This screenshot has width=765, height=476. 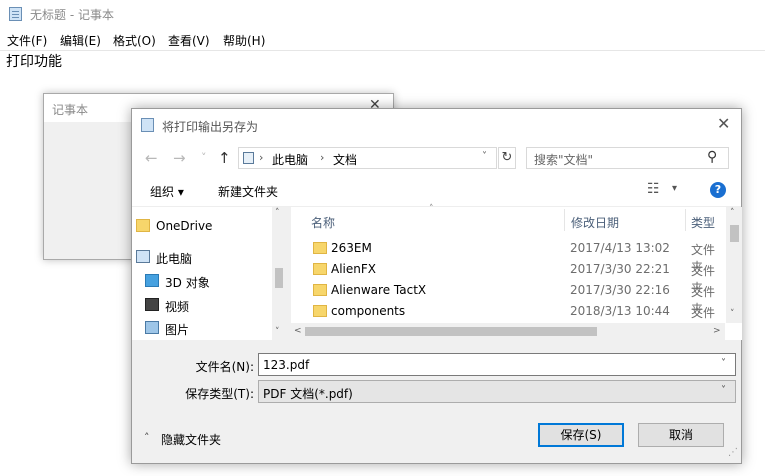 I want to click on chevron-up-icon: ˄, so click(x=147, y=437).